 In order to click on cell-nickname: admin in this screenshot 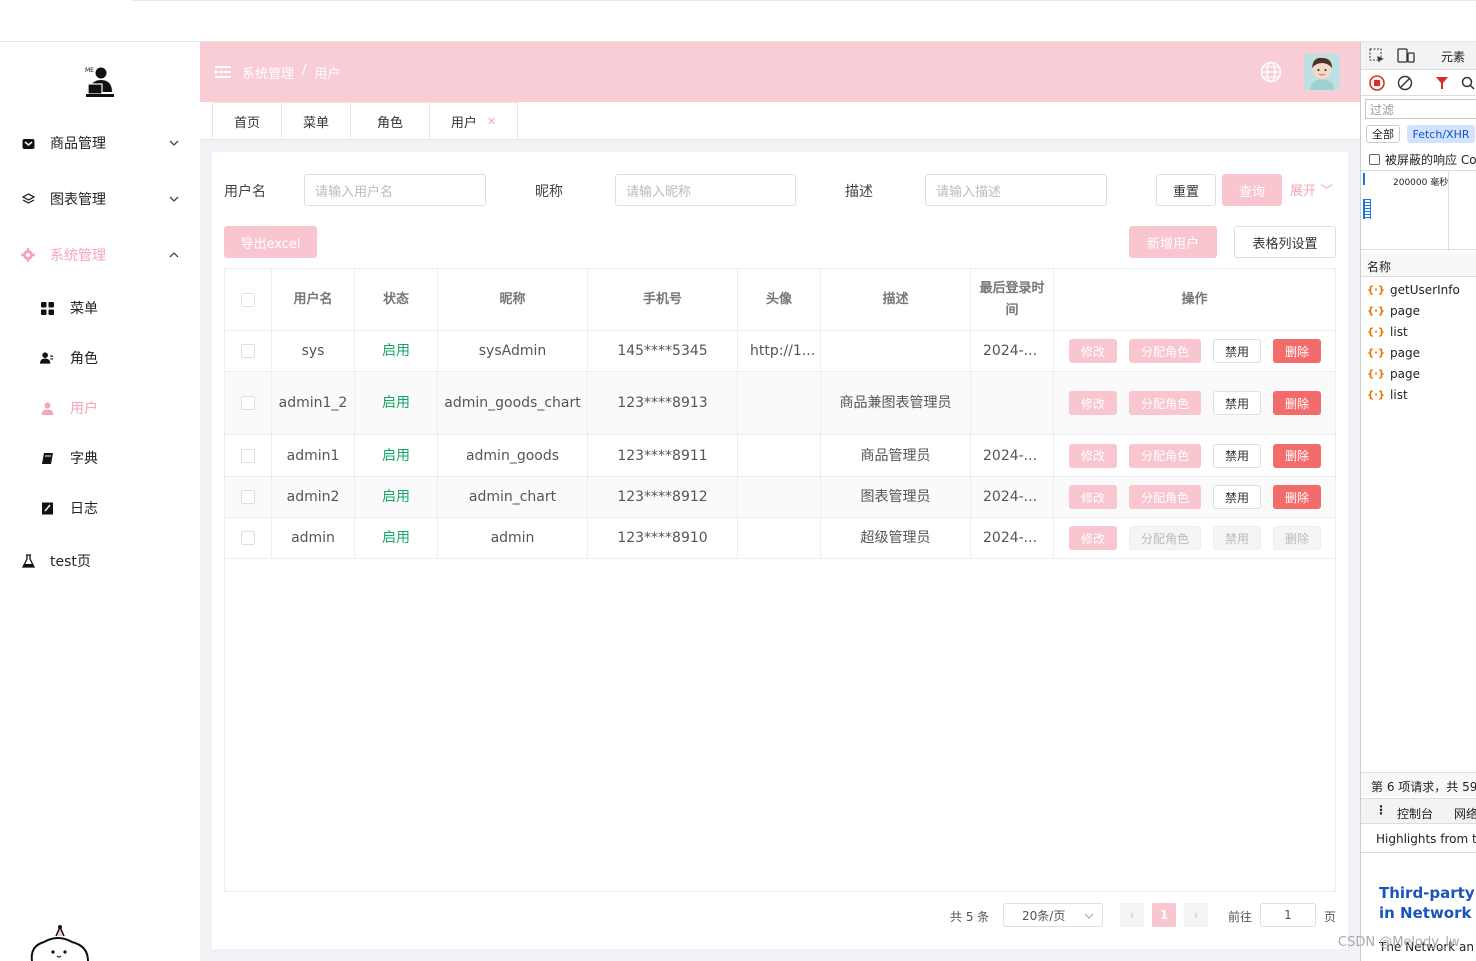, I will do `click(513, 538)`.